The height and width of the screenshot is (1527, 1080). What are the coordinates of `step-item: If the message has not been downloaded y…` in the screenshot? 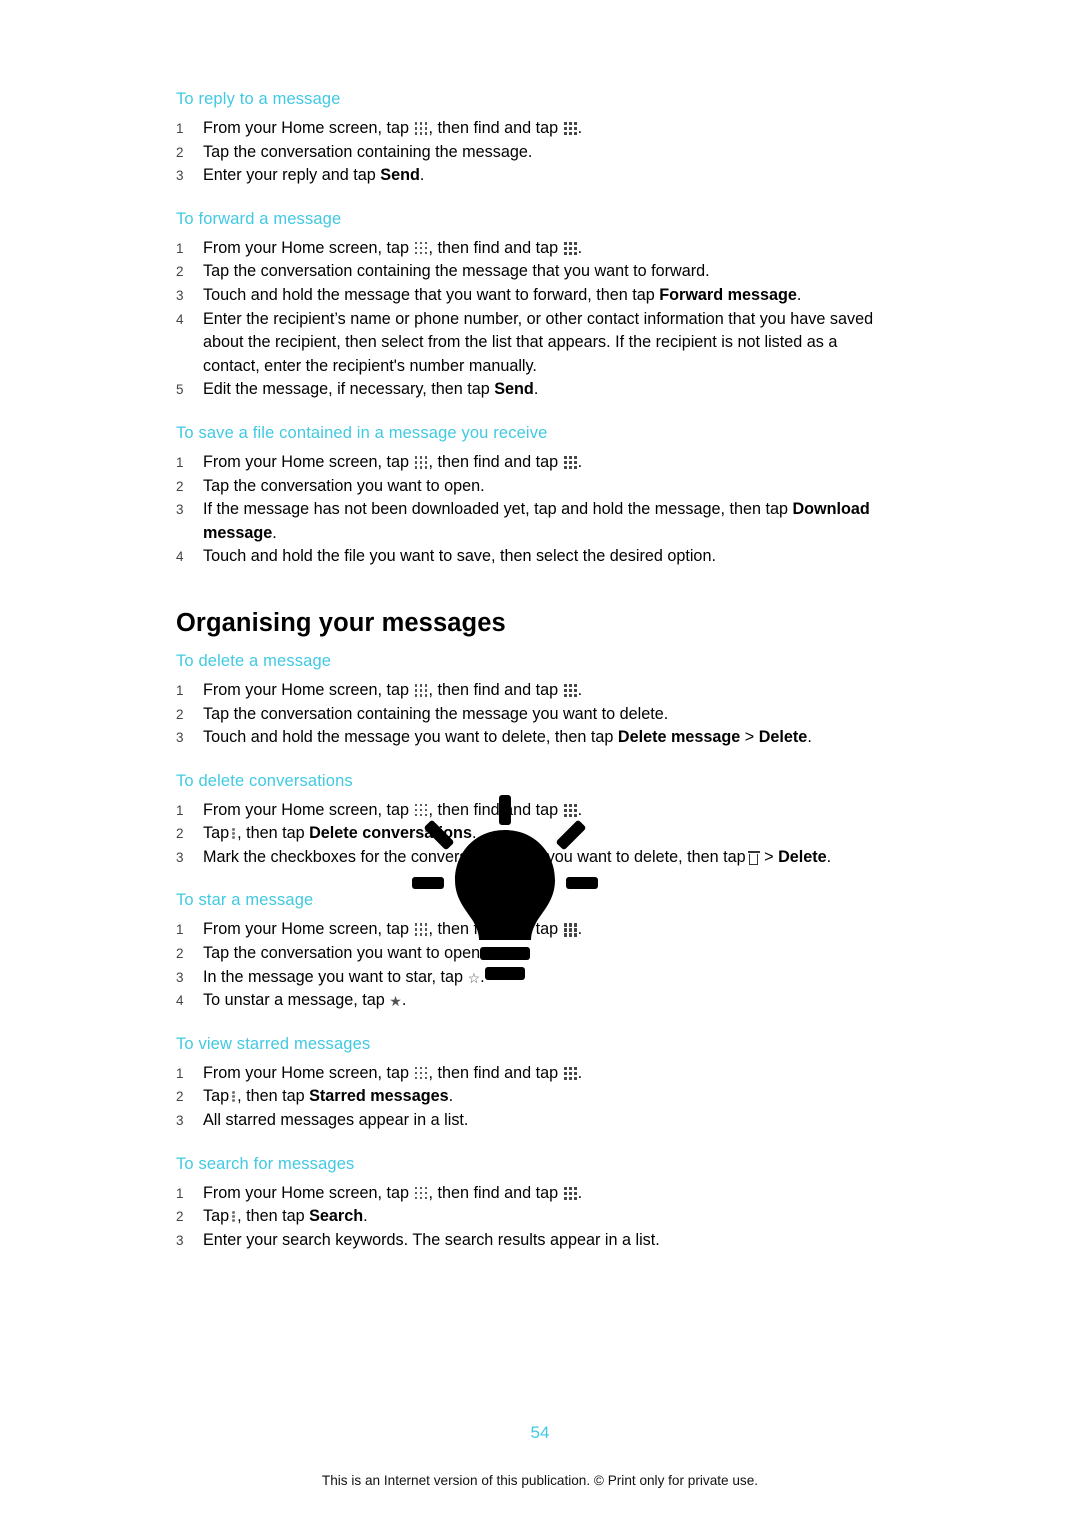 It's located at (526, 521).